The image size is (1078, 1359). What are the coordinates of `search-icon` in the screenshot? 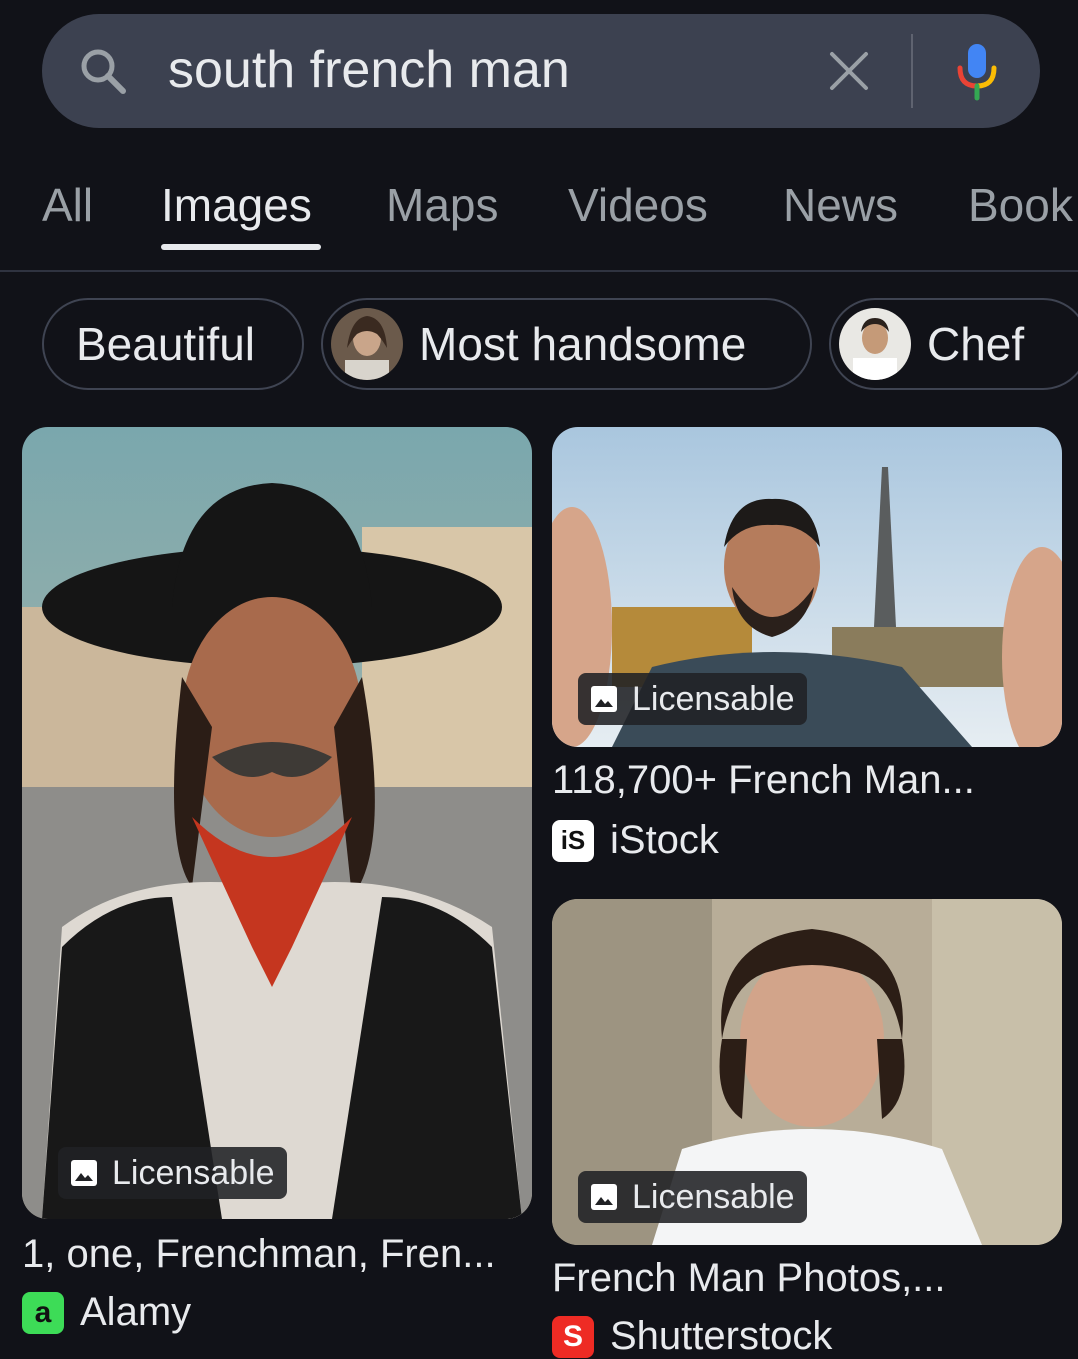 It's located at (103, 71).